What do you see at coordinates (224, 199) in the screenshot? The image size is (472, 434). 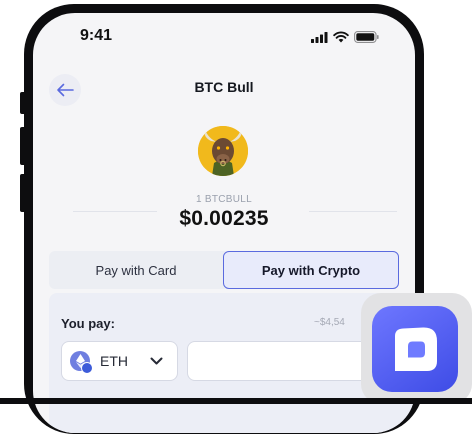 I see `token-amount-label: 1 BTCBULL` at bounding box center [224, 199].